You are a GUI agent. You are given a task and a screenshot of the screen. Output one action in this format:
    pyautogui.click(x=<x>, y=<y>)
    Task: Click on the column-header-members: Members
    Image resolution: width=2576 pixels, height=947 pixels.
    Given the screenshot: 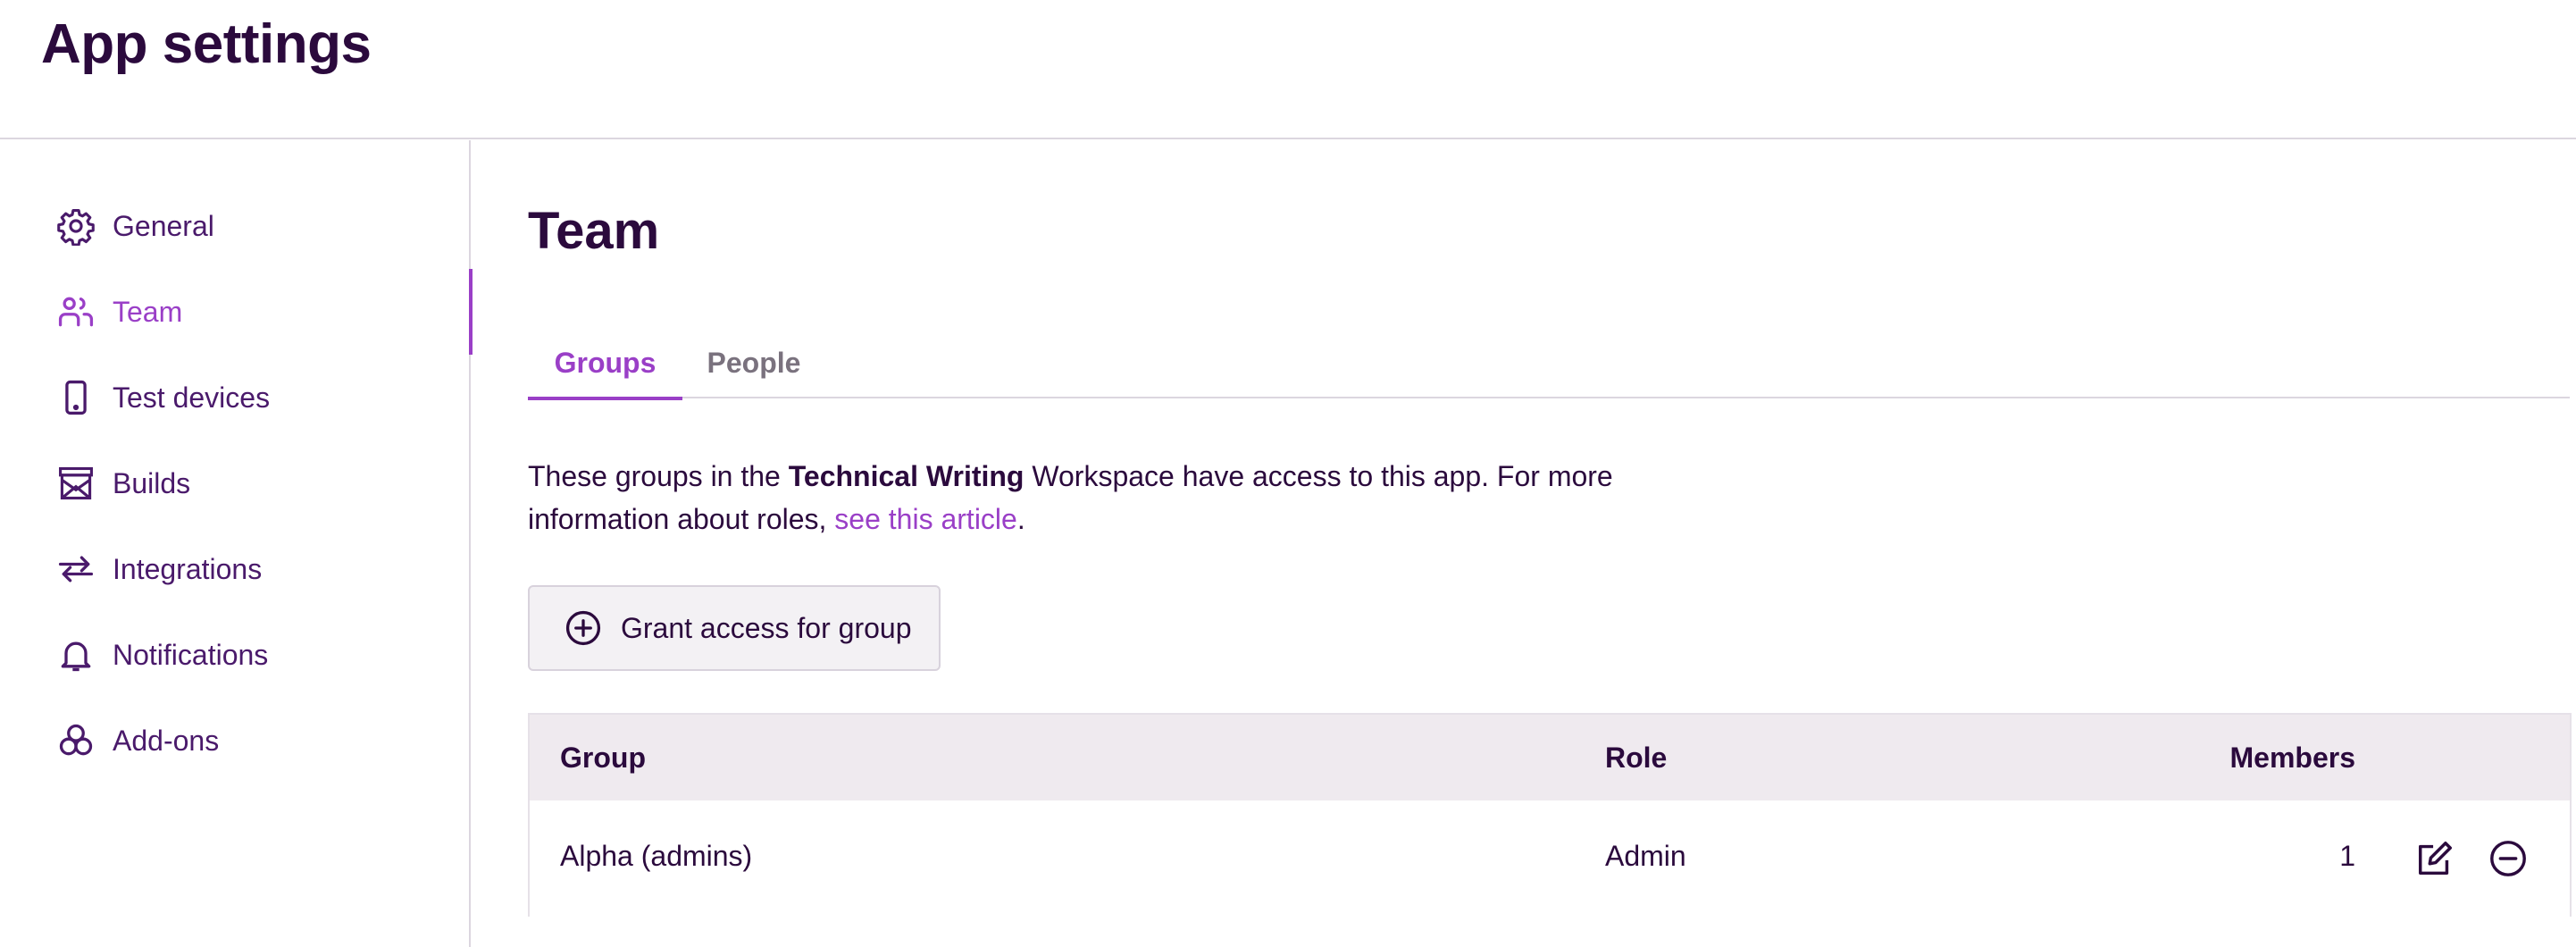 What is the action you would take?
    pyautogui.click(x=2293, y=758)
    